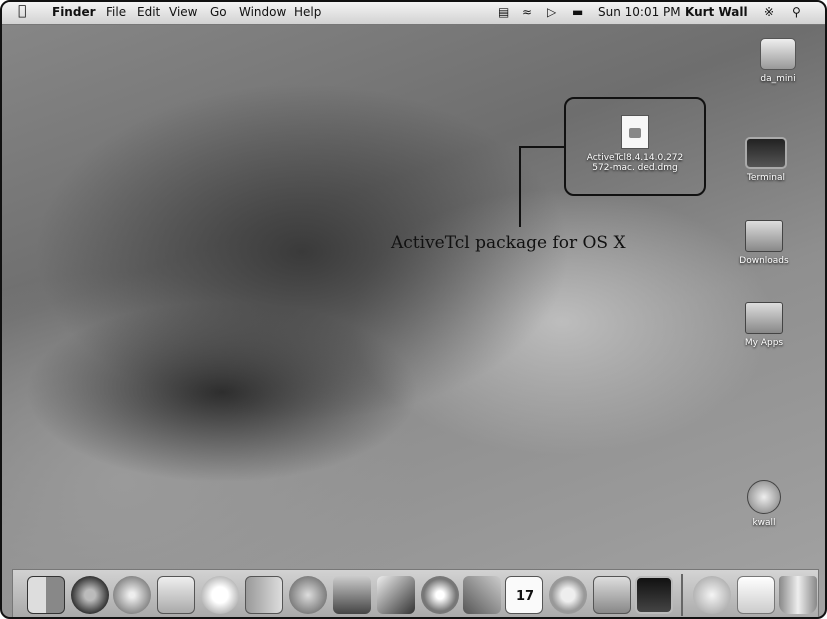  What do you see at coordinates (654, 595) in the screenshot?
I see `terminal-dock-icon` at bounding box center [654, 595].